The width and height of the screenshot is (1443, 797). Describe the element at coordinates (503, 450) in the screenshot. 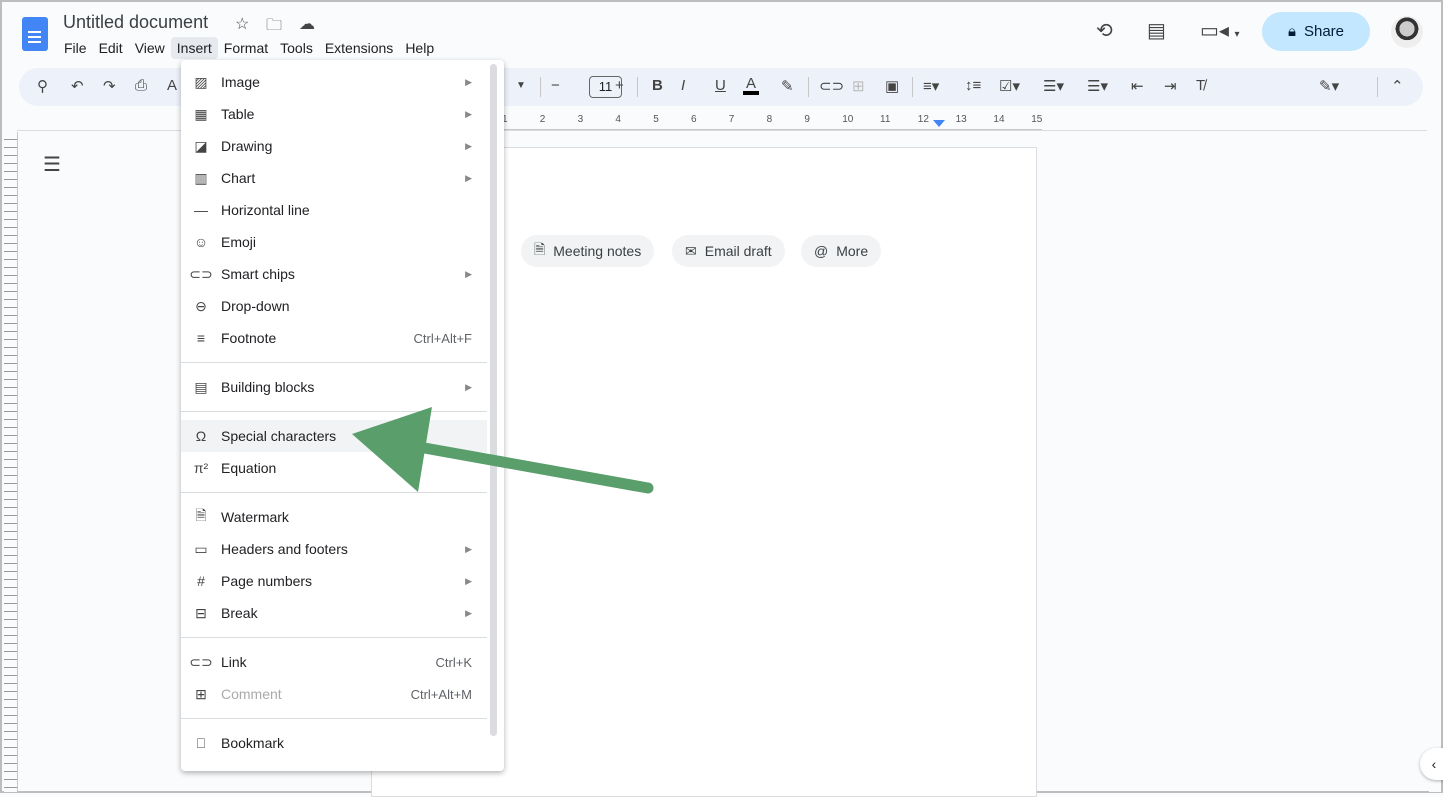

I see `annotation-arrow` at that location.